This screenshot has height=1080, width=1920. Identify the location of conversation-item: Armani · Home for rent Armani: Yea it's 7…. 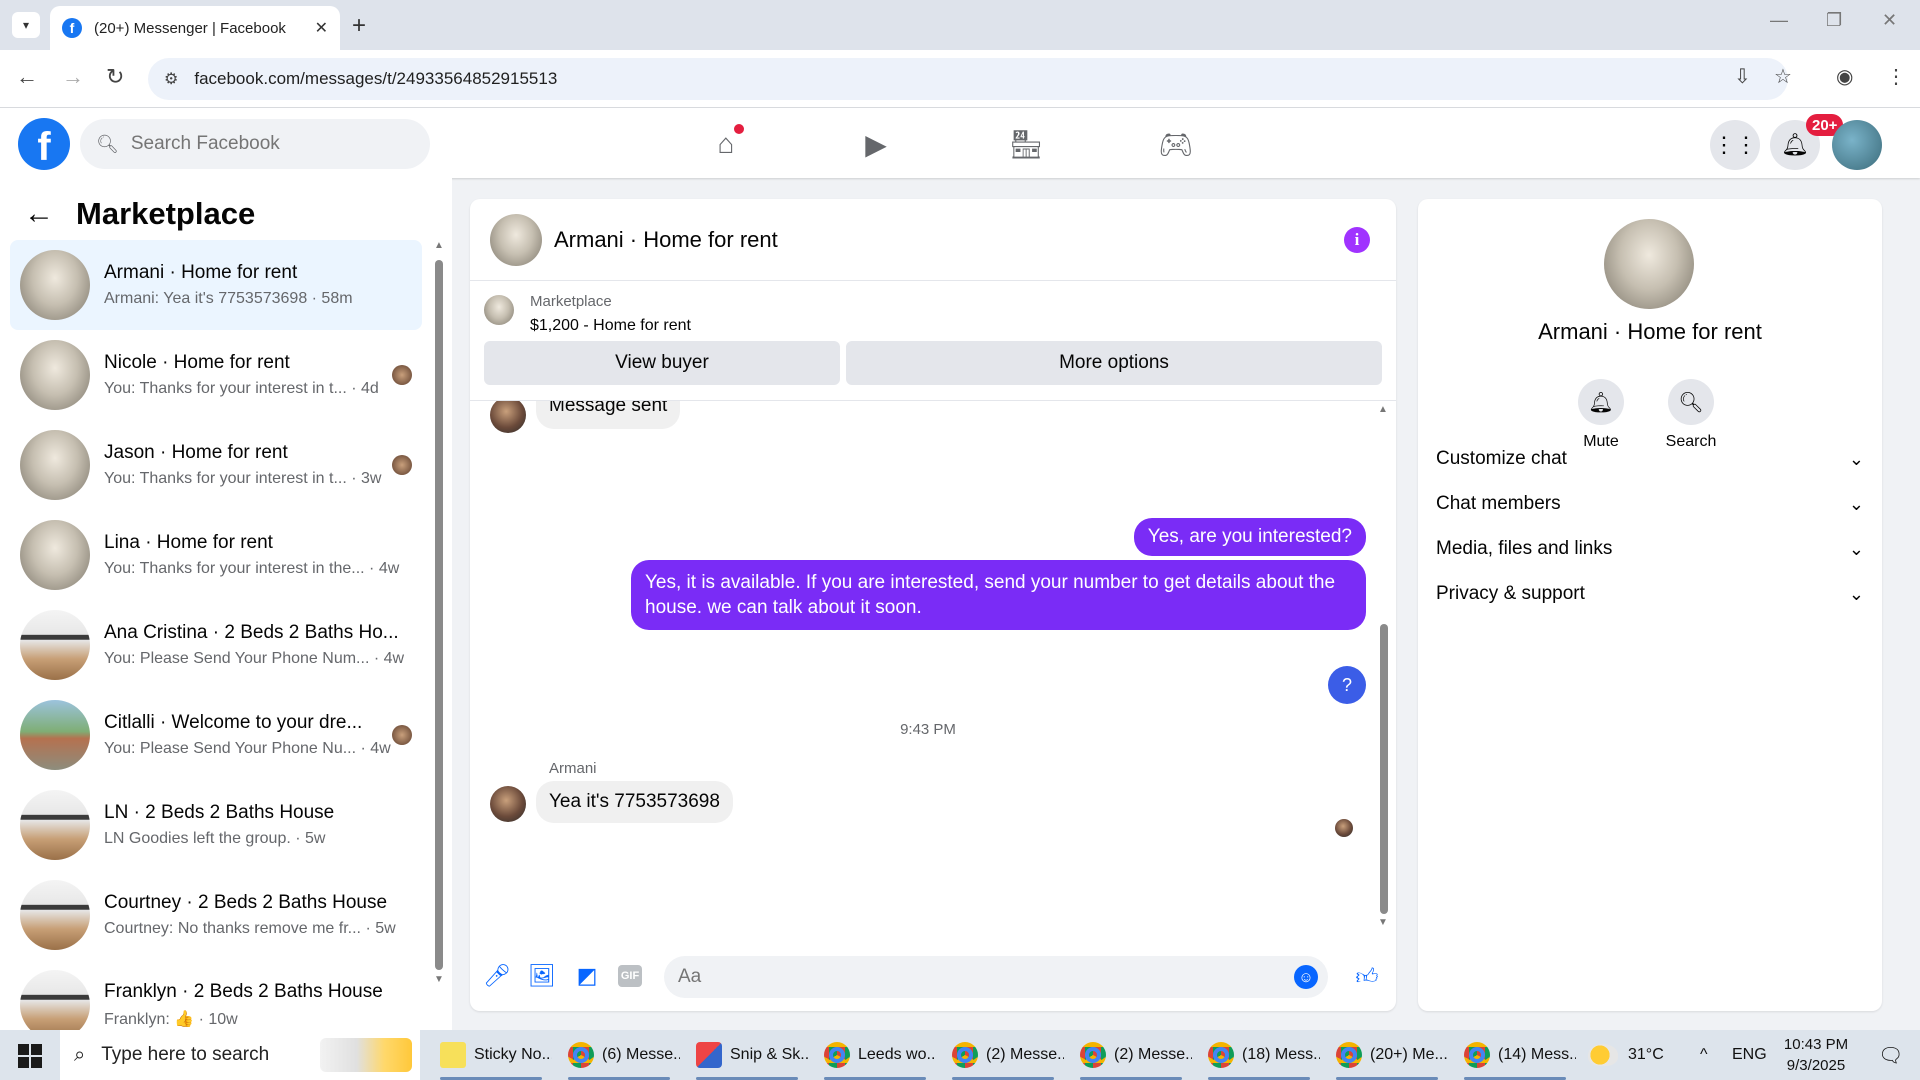
(216, 285).